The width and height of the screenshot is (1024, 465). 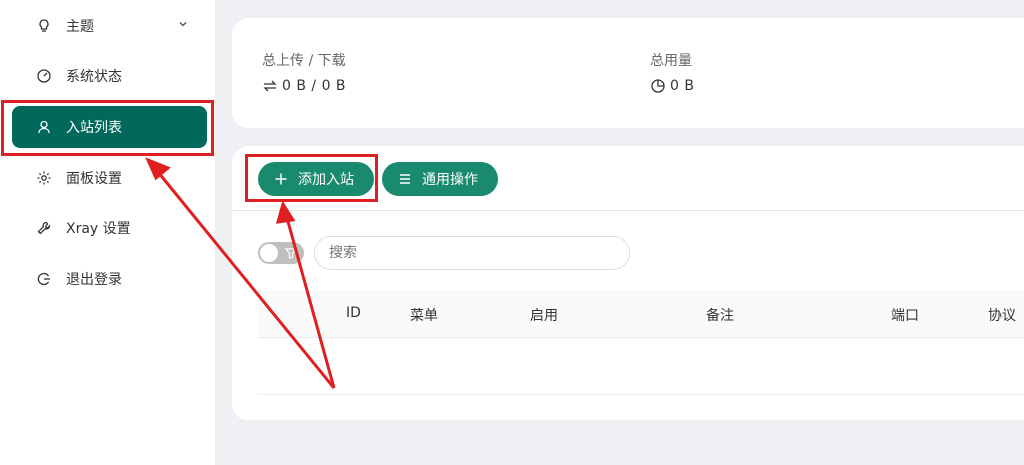 I want to click on column-header-id: ID, so click(x=353, y=313).